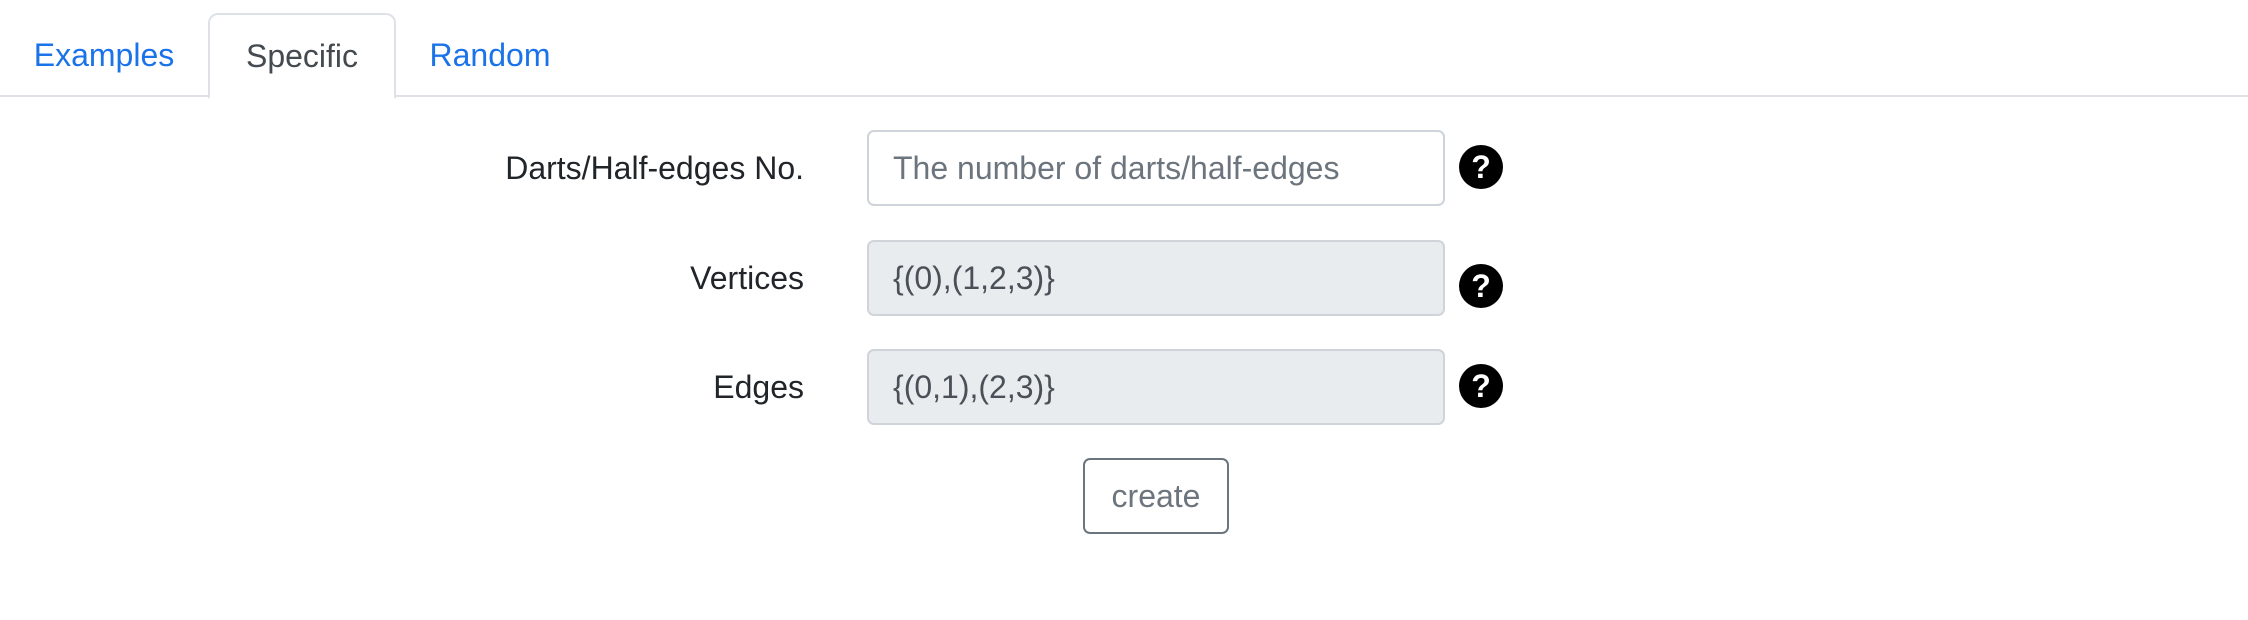 The height and width of the screenshot is (620, 2248). What do you see at coordinates (1481, 386) in the screenshot?
I see `edges-help-icon: ?` at bounding box center [1481, 386].